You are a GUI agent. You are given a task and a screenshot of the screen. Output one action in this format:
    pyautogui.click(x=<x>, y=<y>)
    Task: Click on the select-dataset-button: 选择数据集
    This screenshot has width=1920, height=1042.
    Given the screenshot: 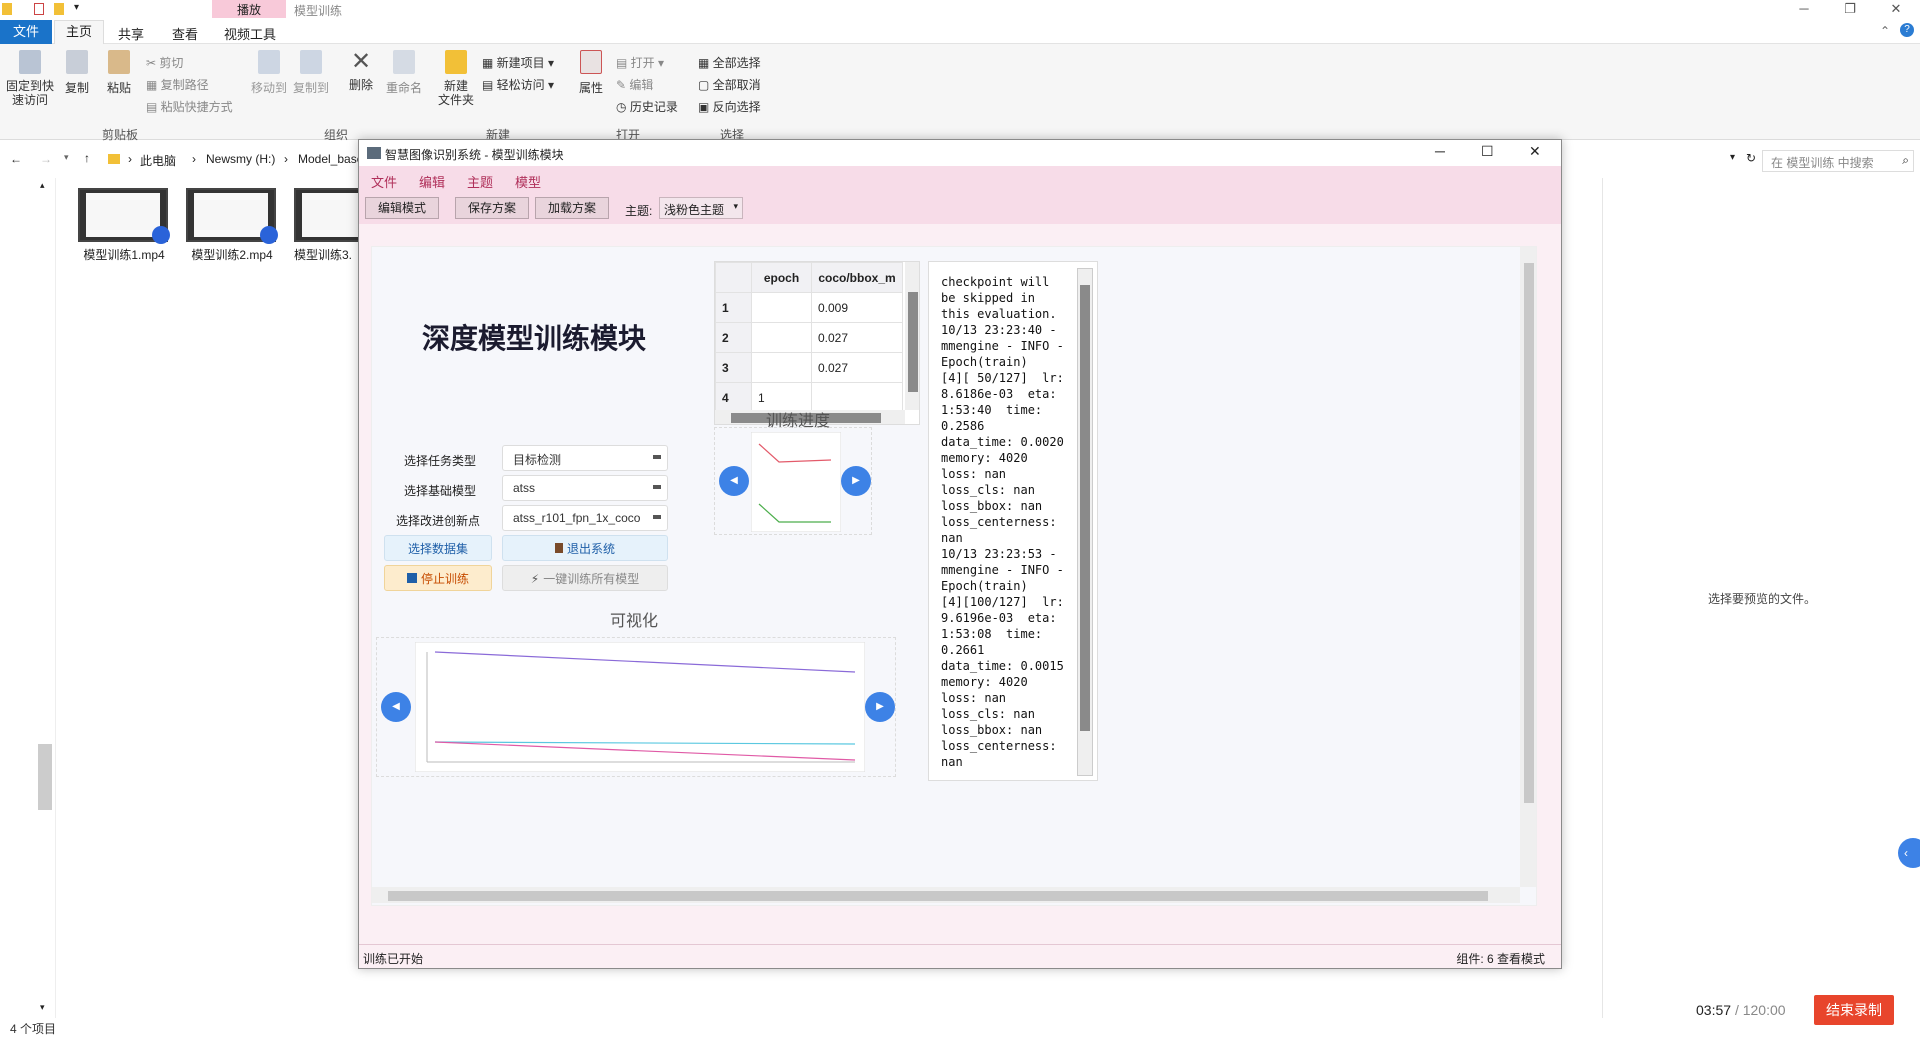 What is the action you would take?
    pyautogui.click(x=438, y=548)
    